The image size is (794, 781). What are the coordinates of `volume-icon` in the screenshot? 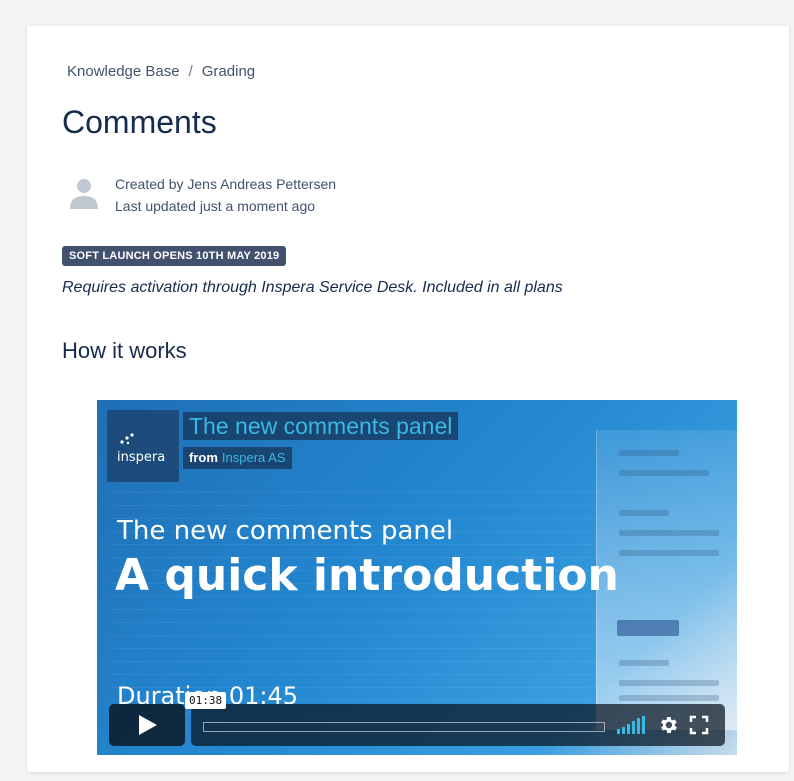 It's located at (632, 725).